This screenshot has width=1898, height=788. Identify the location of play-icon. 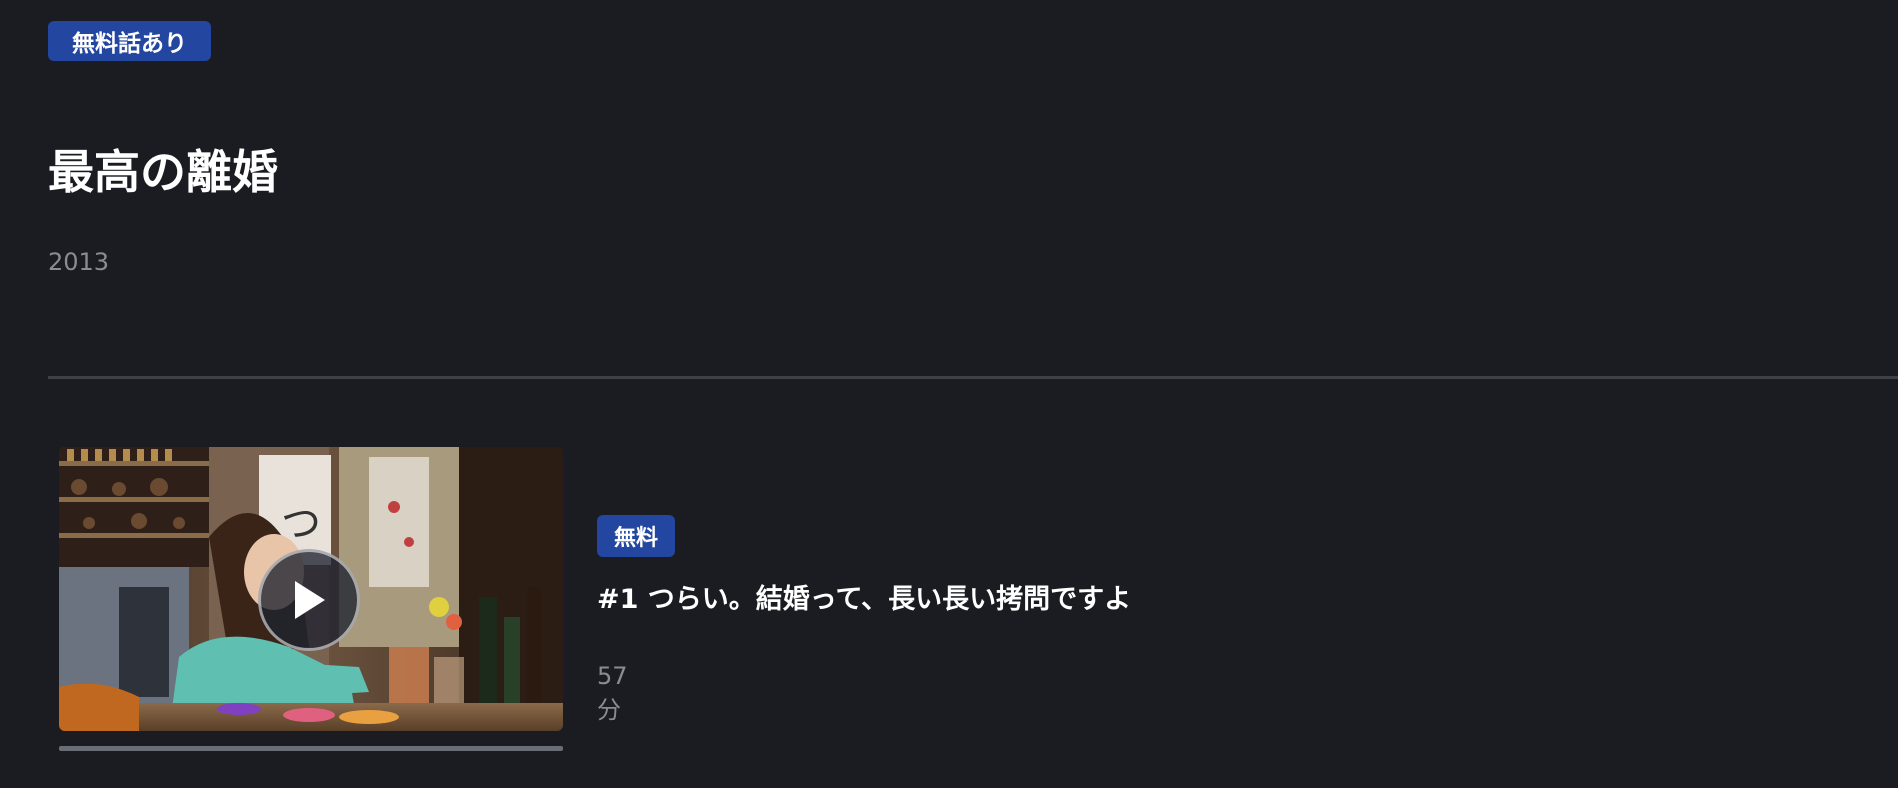
(310, 600).